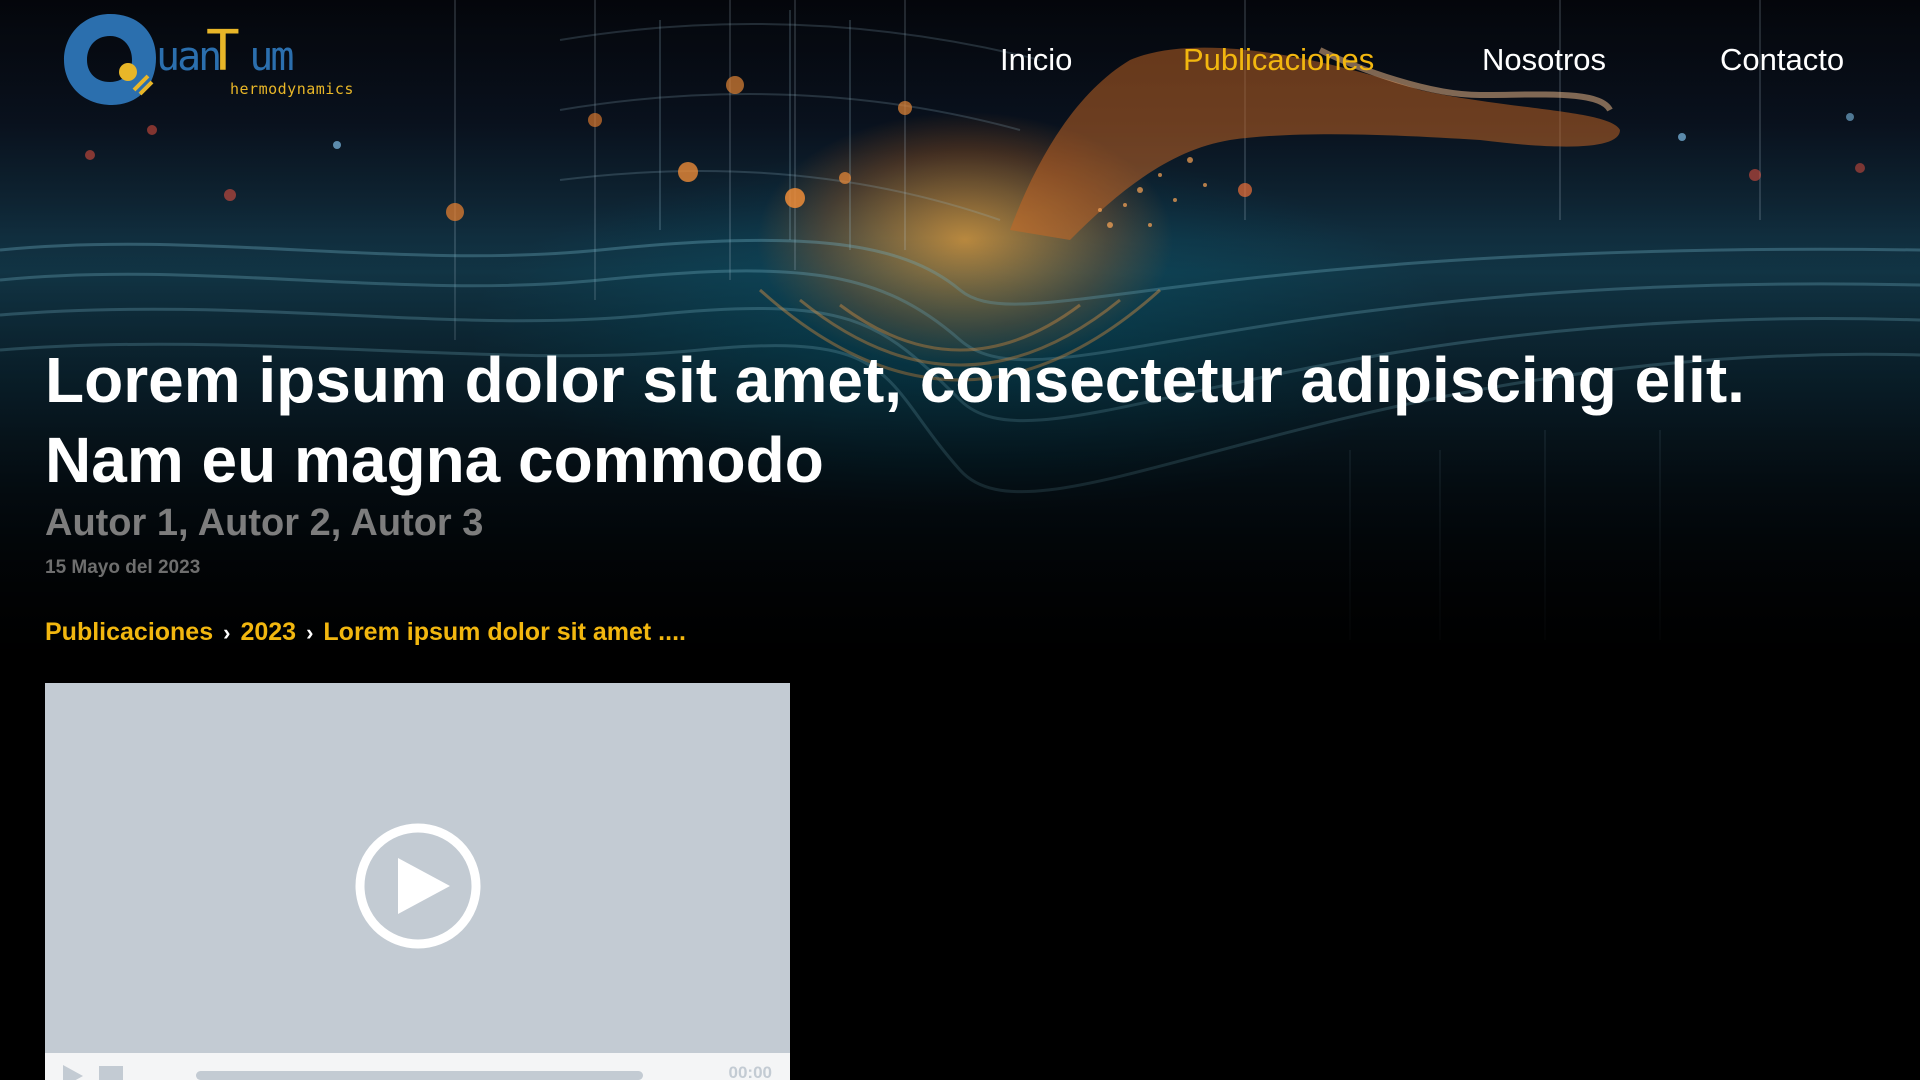 Image resolution: width=1920 pixels, height=1080 pixels. I want to click on video-player: 00:00, so click(417, 881).